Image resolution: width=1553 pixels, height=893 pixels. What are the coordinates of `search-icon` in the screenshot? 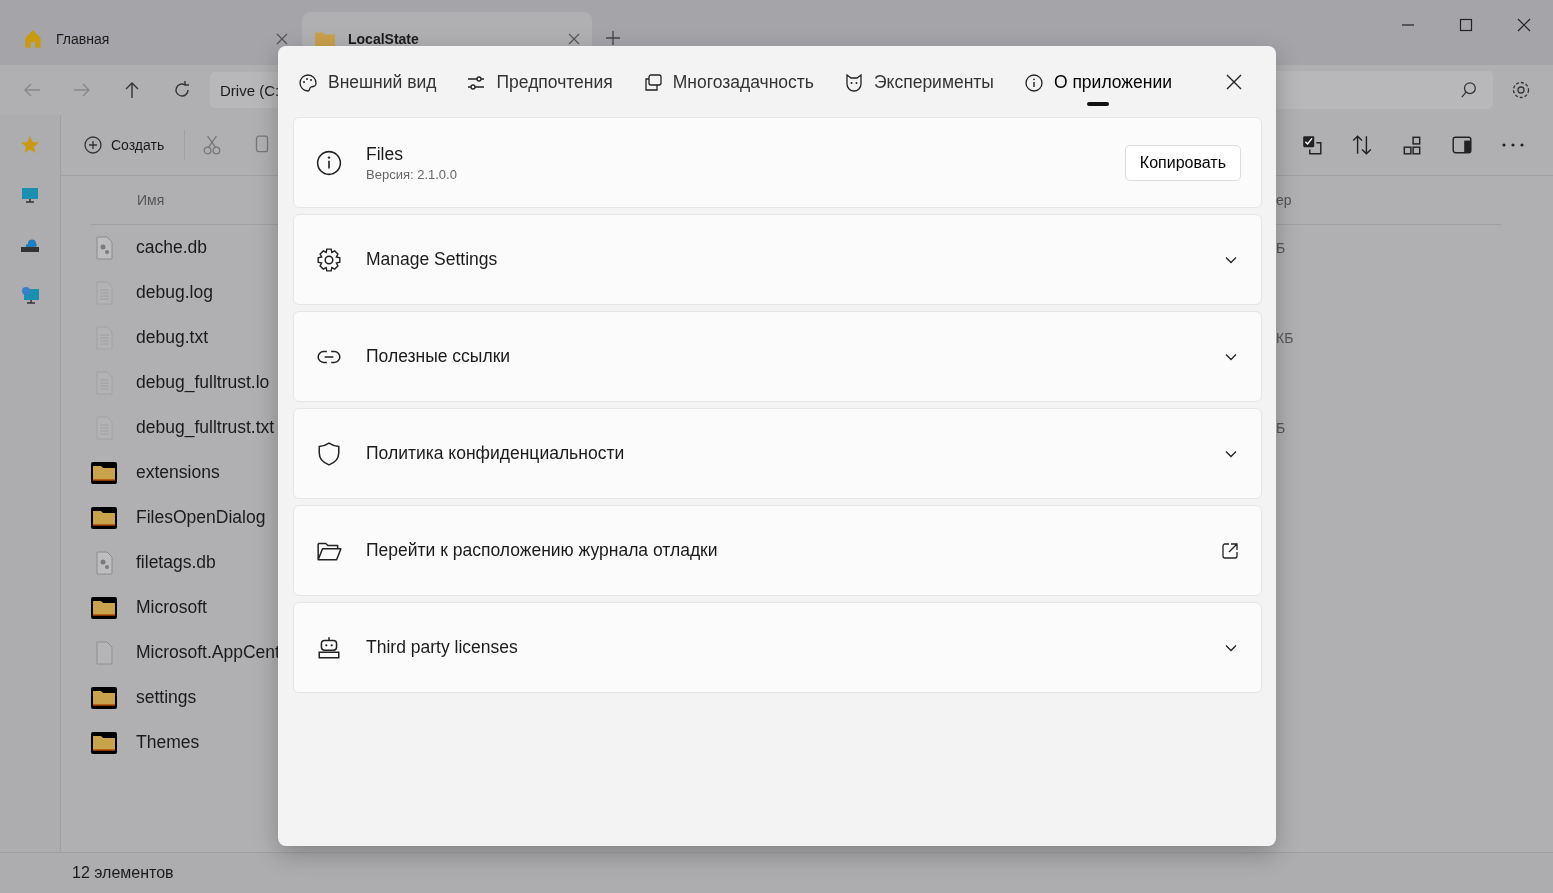 It's located at (1469, 90).